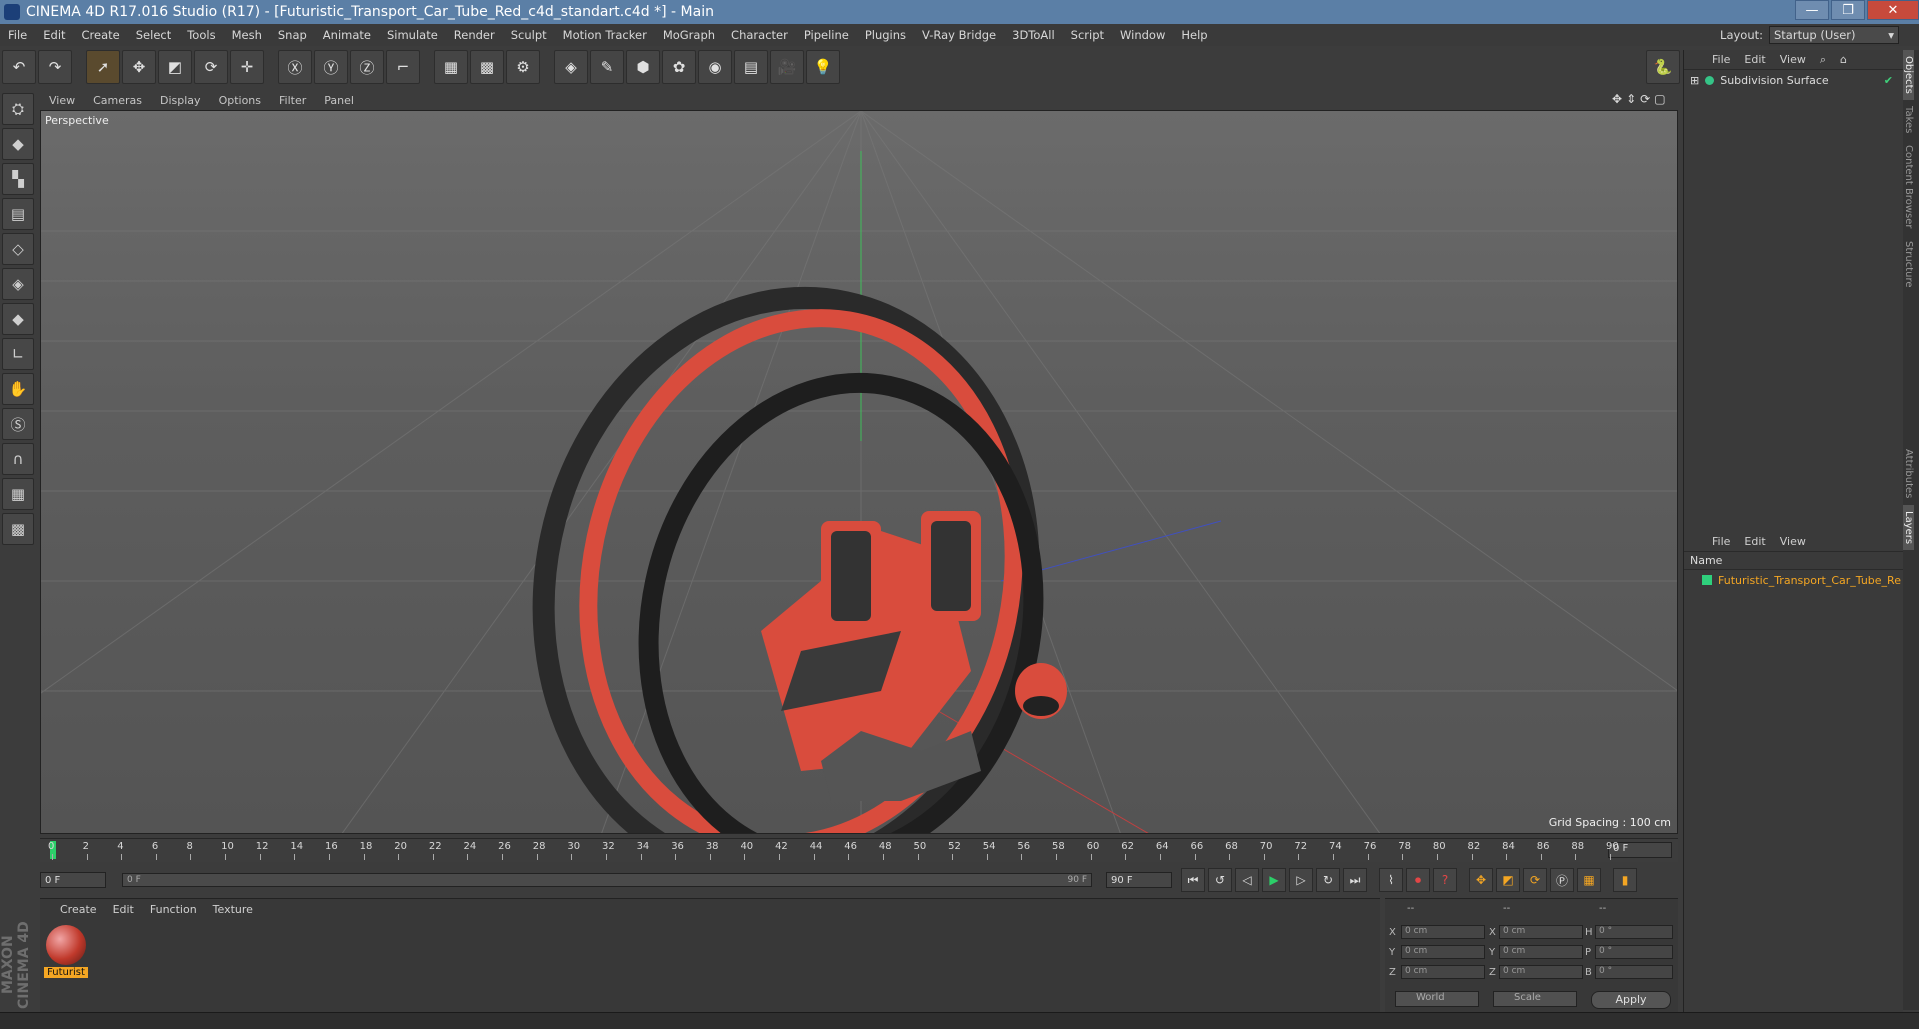 The image size is (1919, 1029). I want to click on size-x-field: 0 cm, so click(1541, 932).